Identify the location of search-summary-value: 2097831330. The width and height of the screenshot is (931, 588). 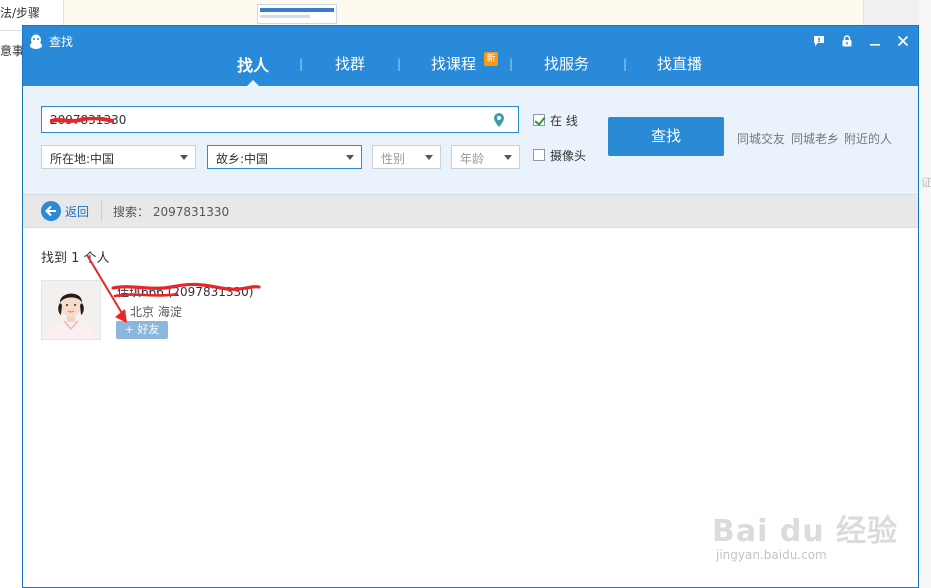
(191, 212).